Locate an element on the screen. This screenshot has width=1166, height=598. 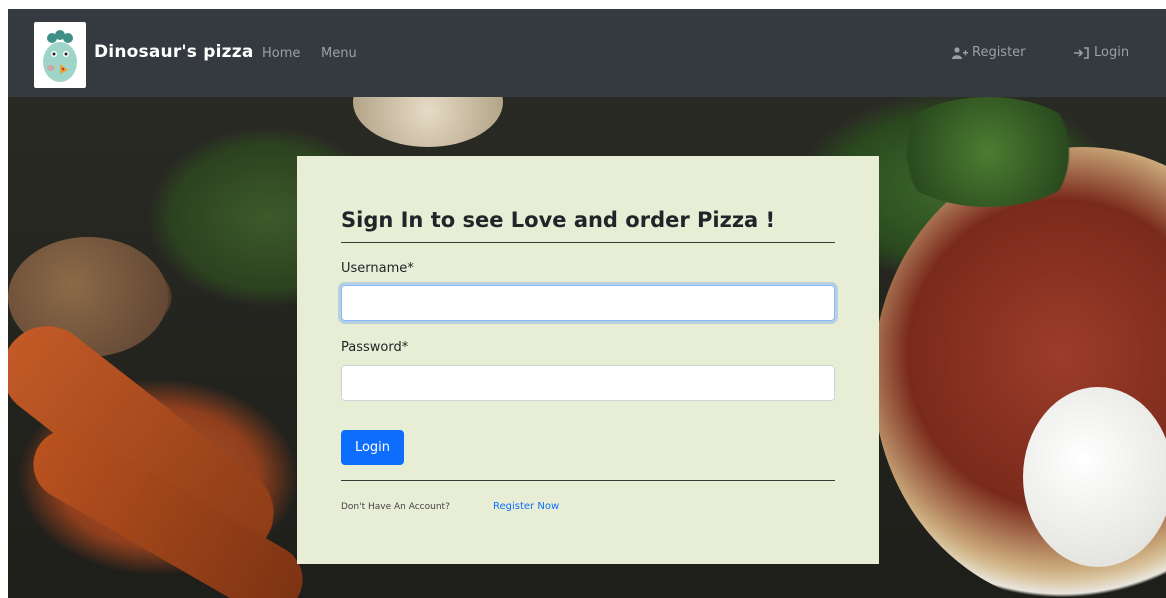
footer-divider is located at coordinates (588, 480).